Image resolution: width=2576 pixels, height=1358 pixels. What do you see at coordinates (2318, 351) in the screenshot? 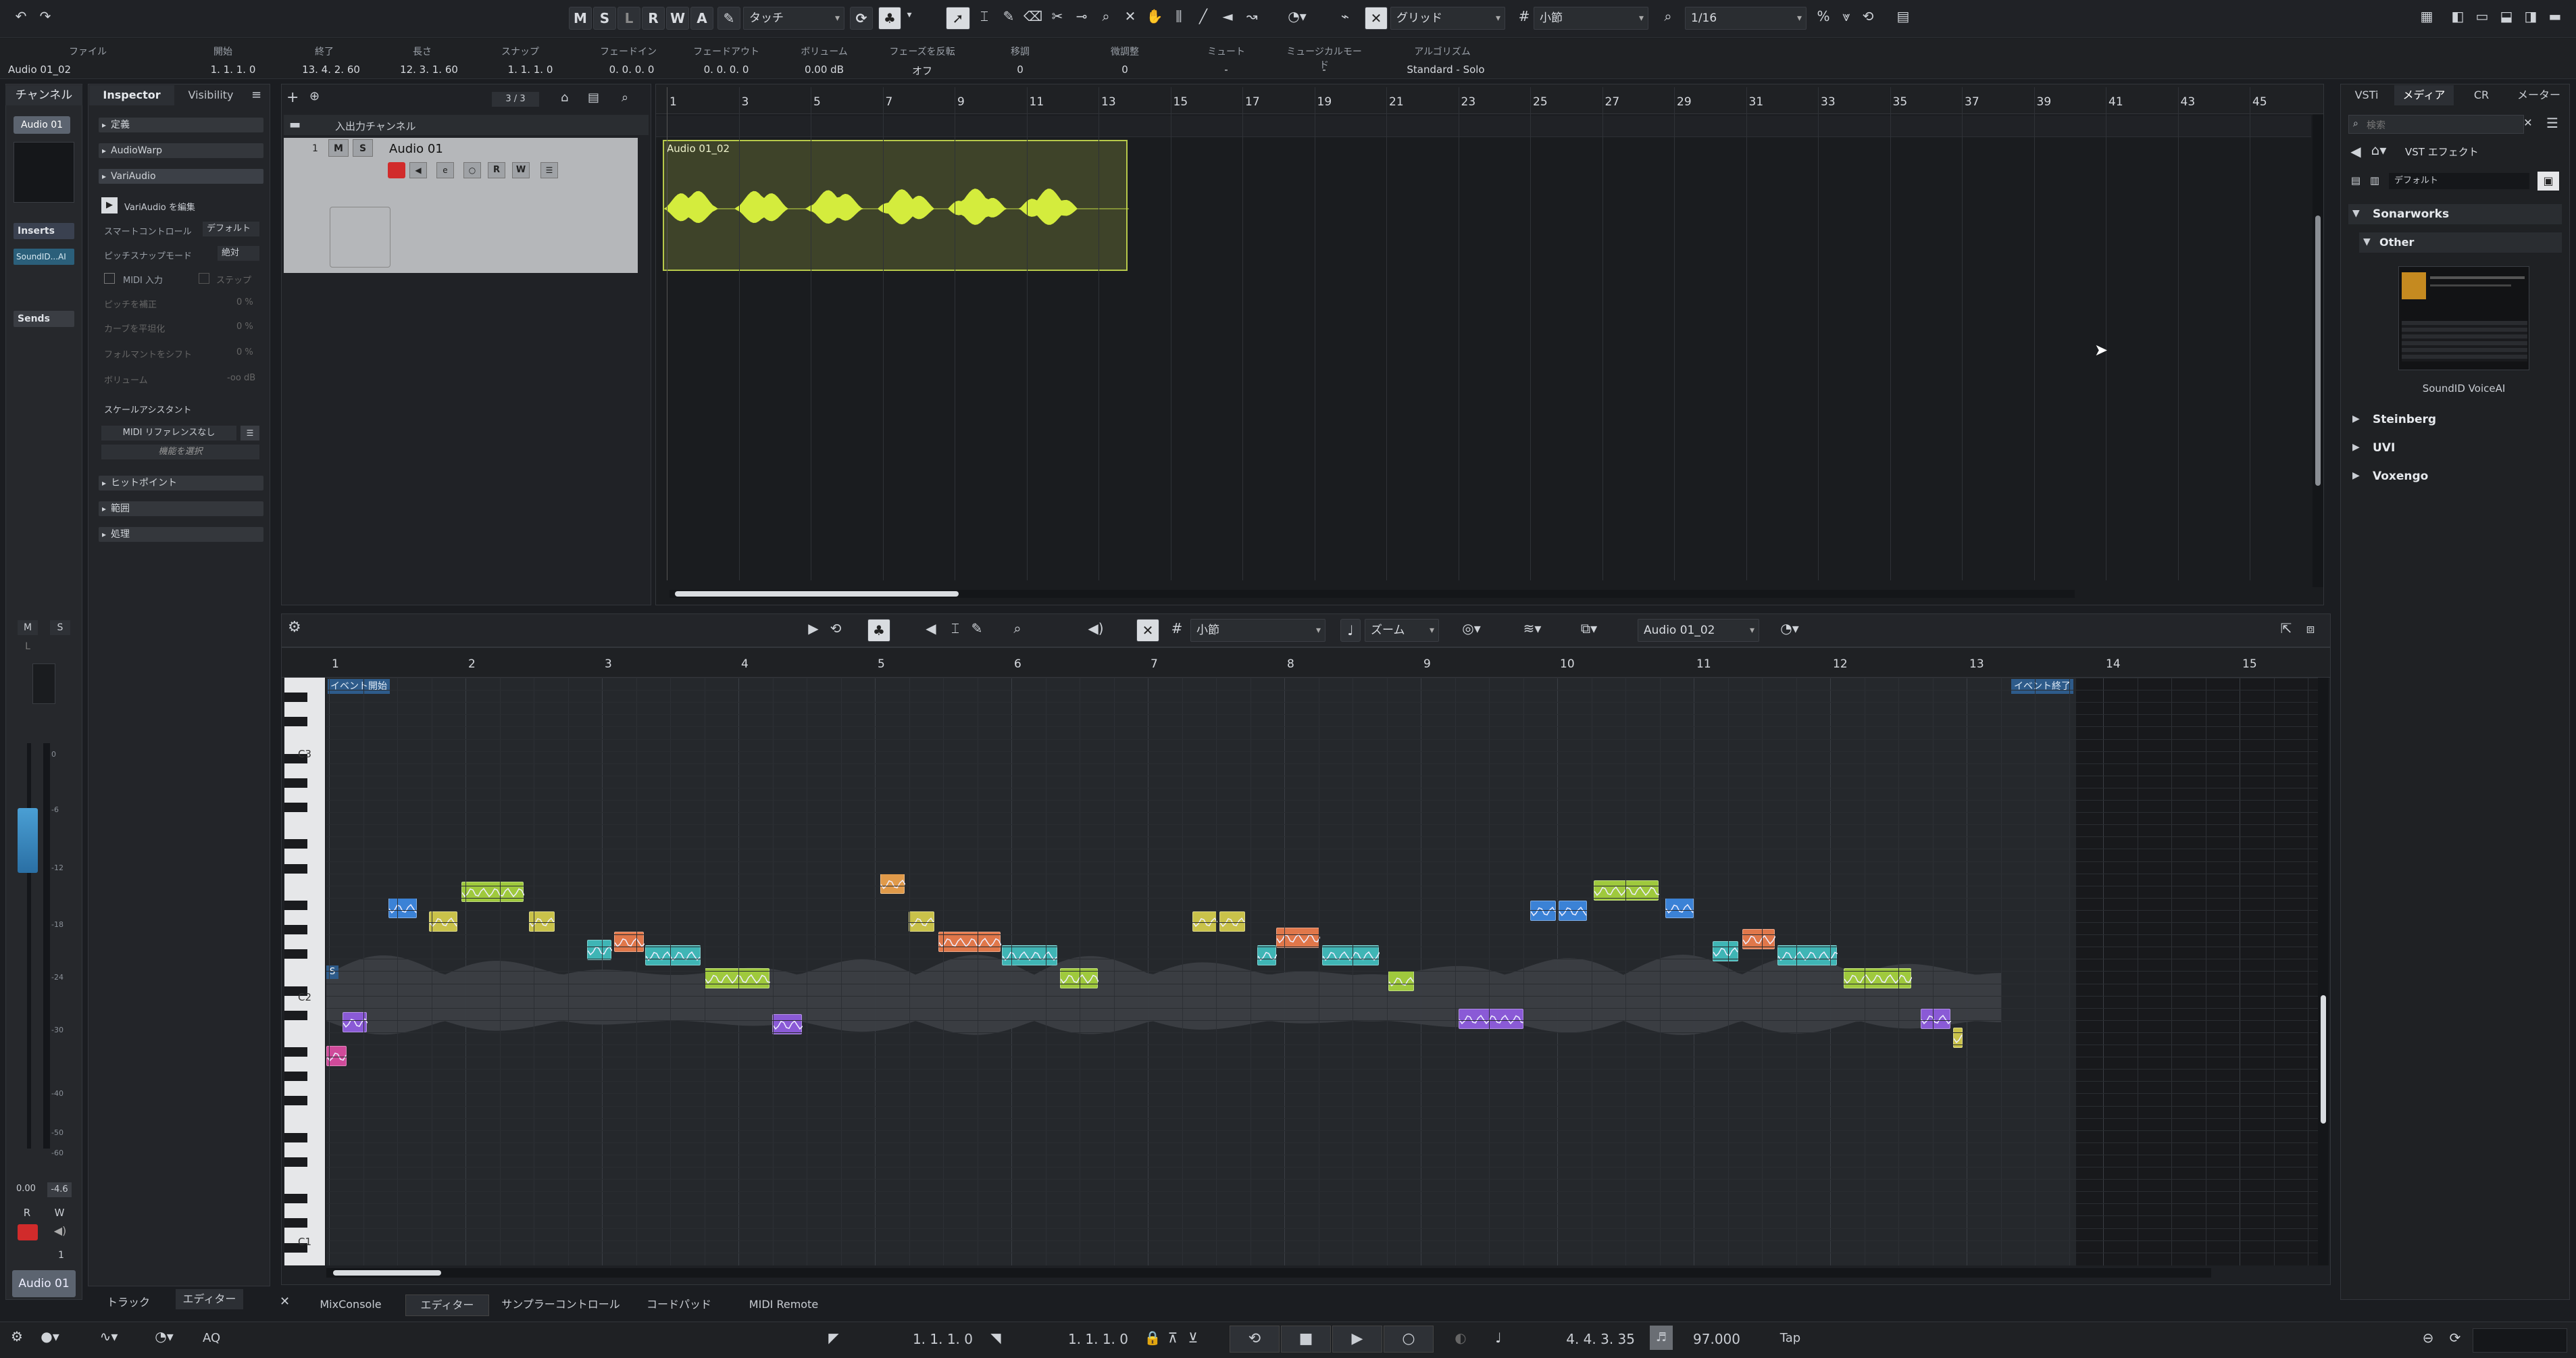
I see `arranger-vscrollbar` at bounding box center [2318, 351].